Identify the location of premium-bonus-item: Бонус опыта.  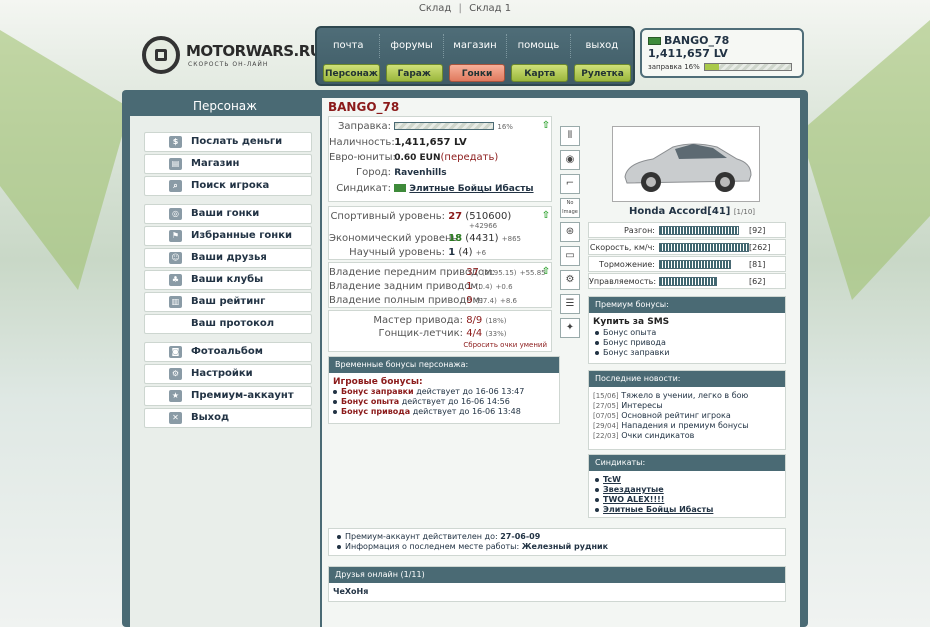
(631, 333).